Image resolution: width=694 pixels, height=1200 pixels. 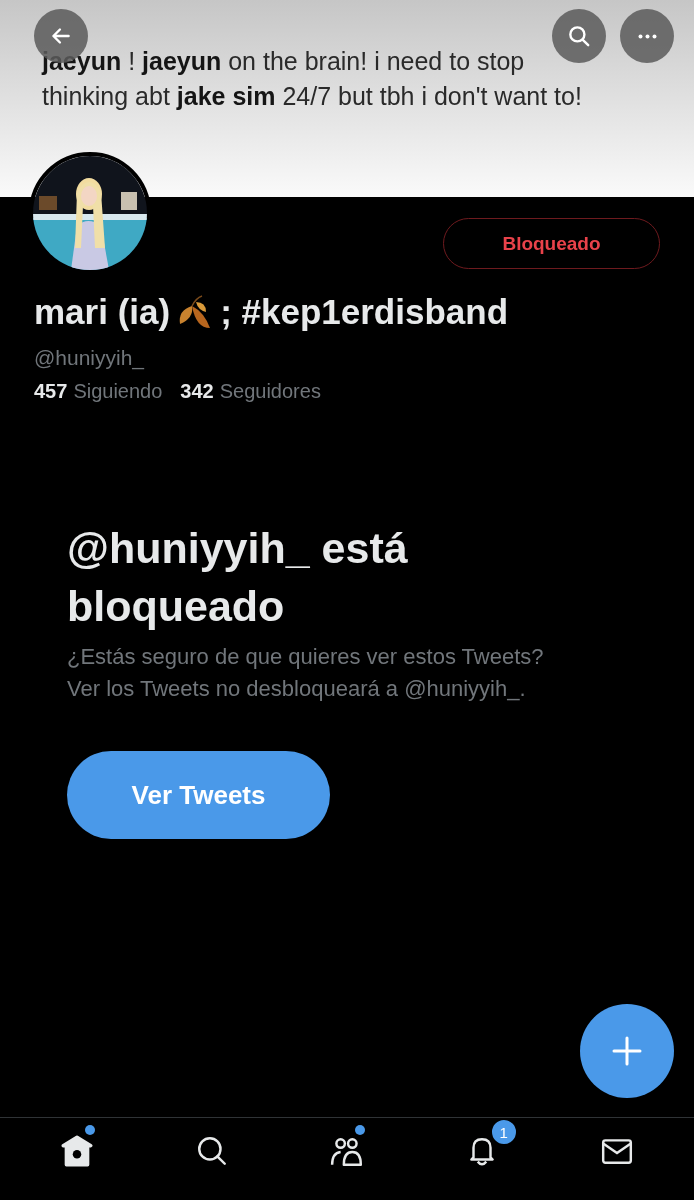 What do you see at coordinates (647, 36) in the screenshot?
I see `more-button` at bounding box center [647, 36].